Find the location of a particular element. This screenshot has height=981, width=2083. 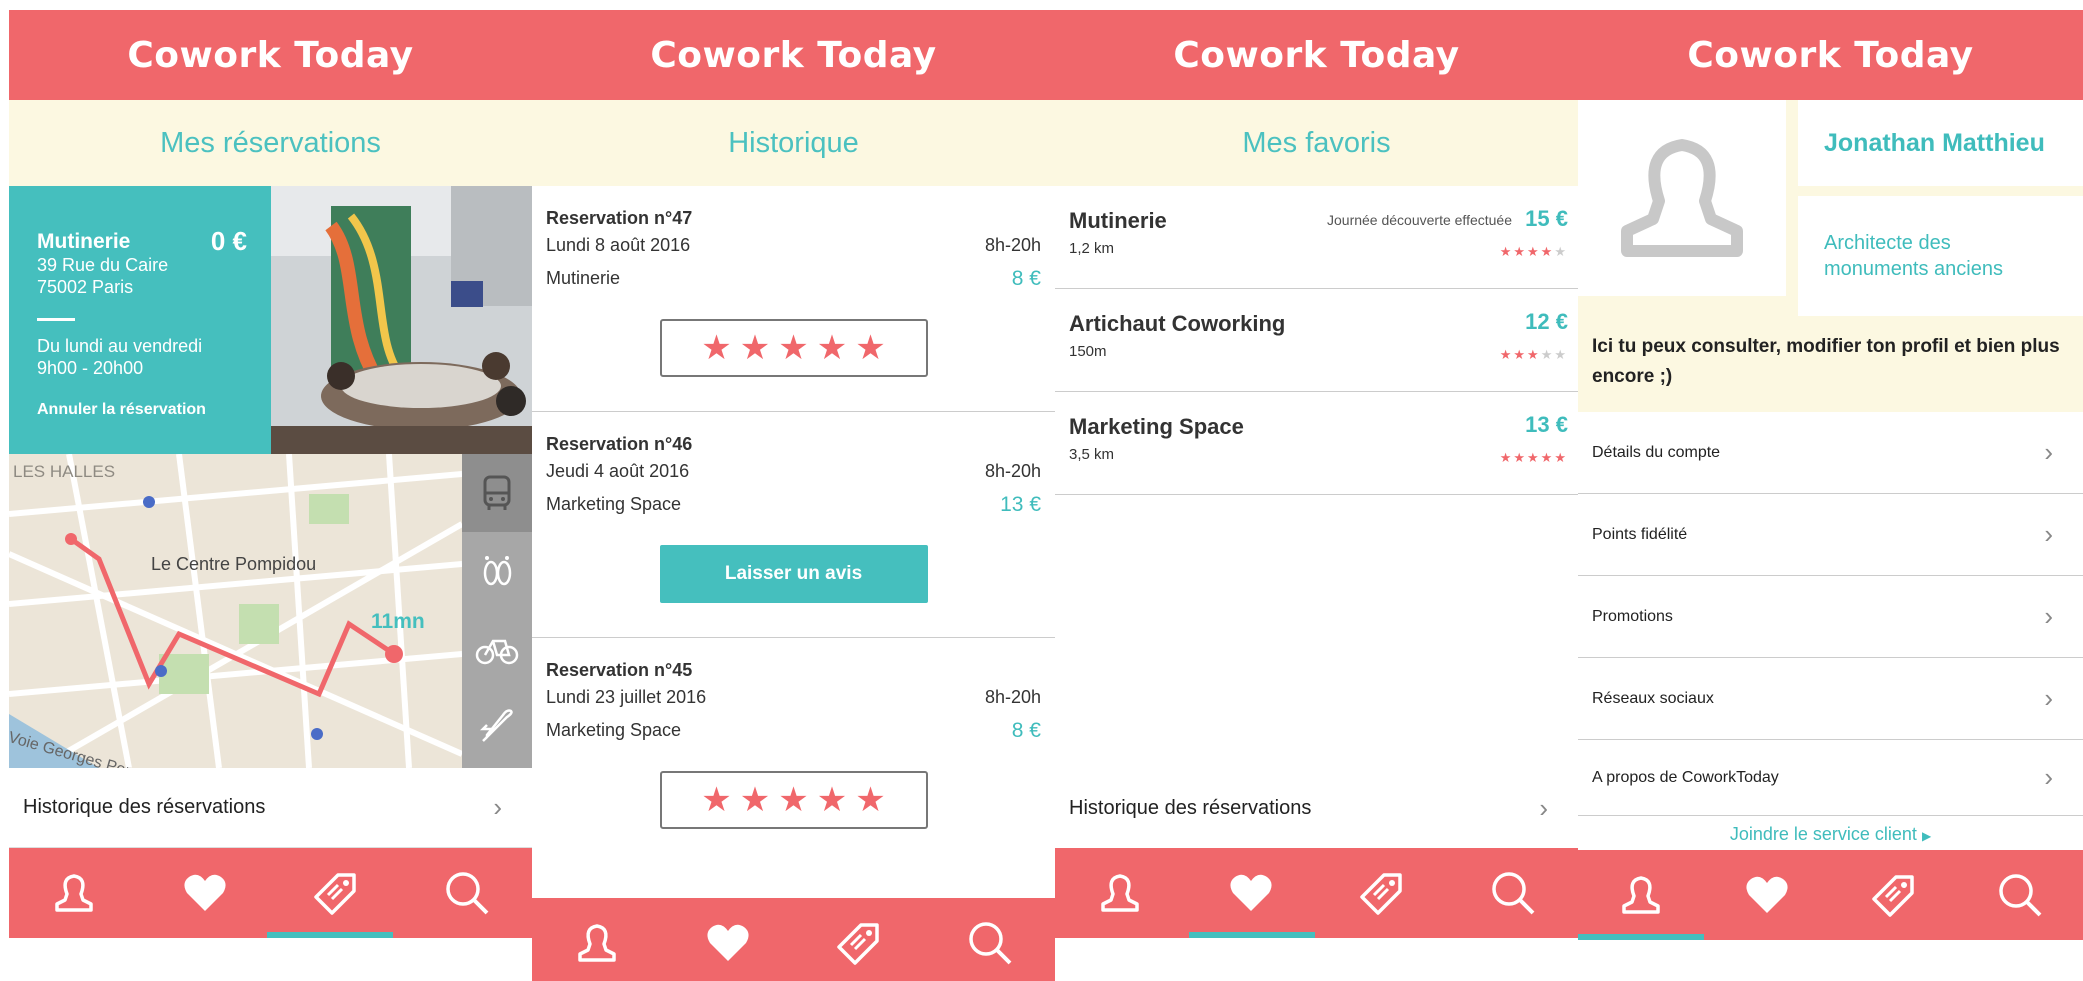

customer-service-link: Joindre le service client ▶ is located at coordinates (1830, 830).